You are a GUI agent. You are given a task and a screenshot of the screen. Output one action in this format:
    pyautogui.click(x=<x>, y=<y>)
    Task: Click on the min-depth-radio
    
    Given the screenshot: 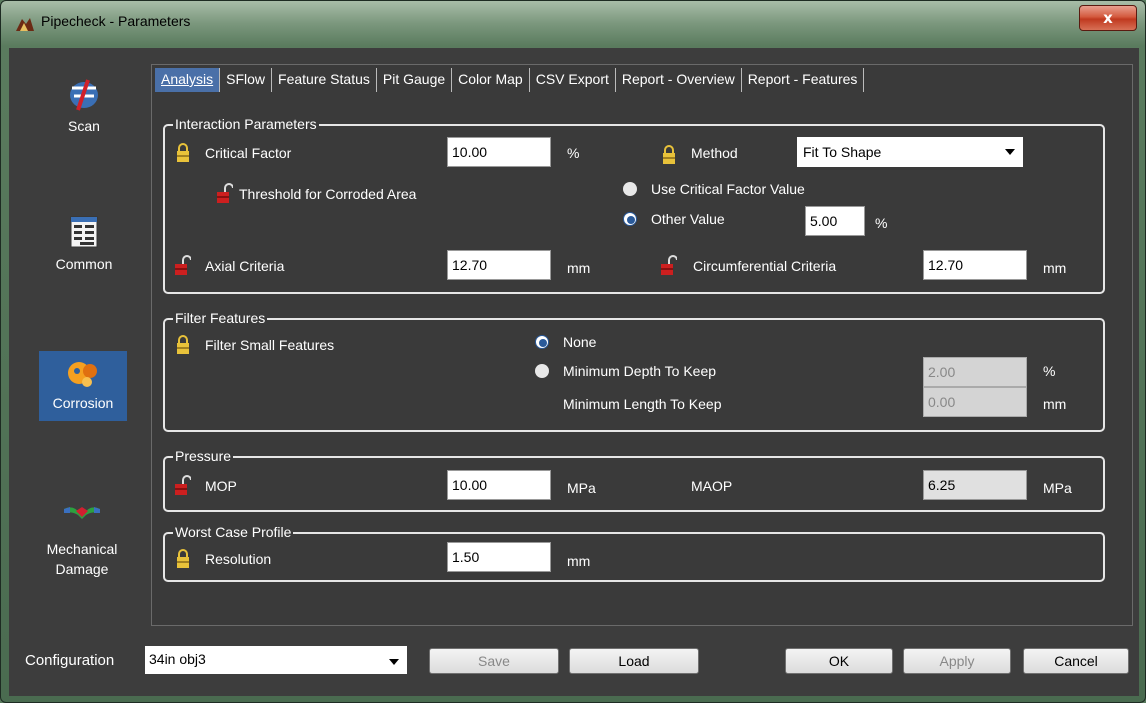 What is the action you would take?
    pyautogui.click(x=542, y=371)
    